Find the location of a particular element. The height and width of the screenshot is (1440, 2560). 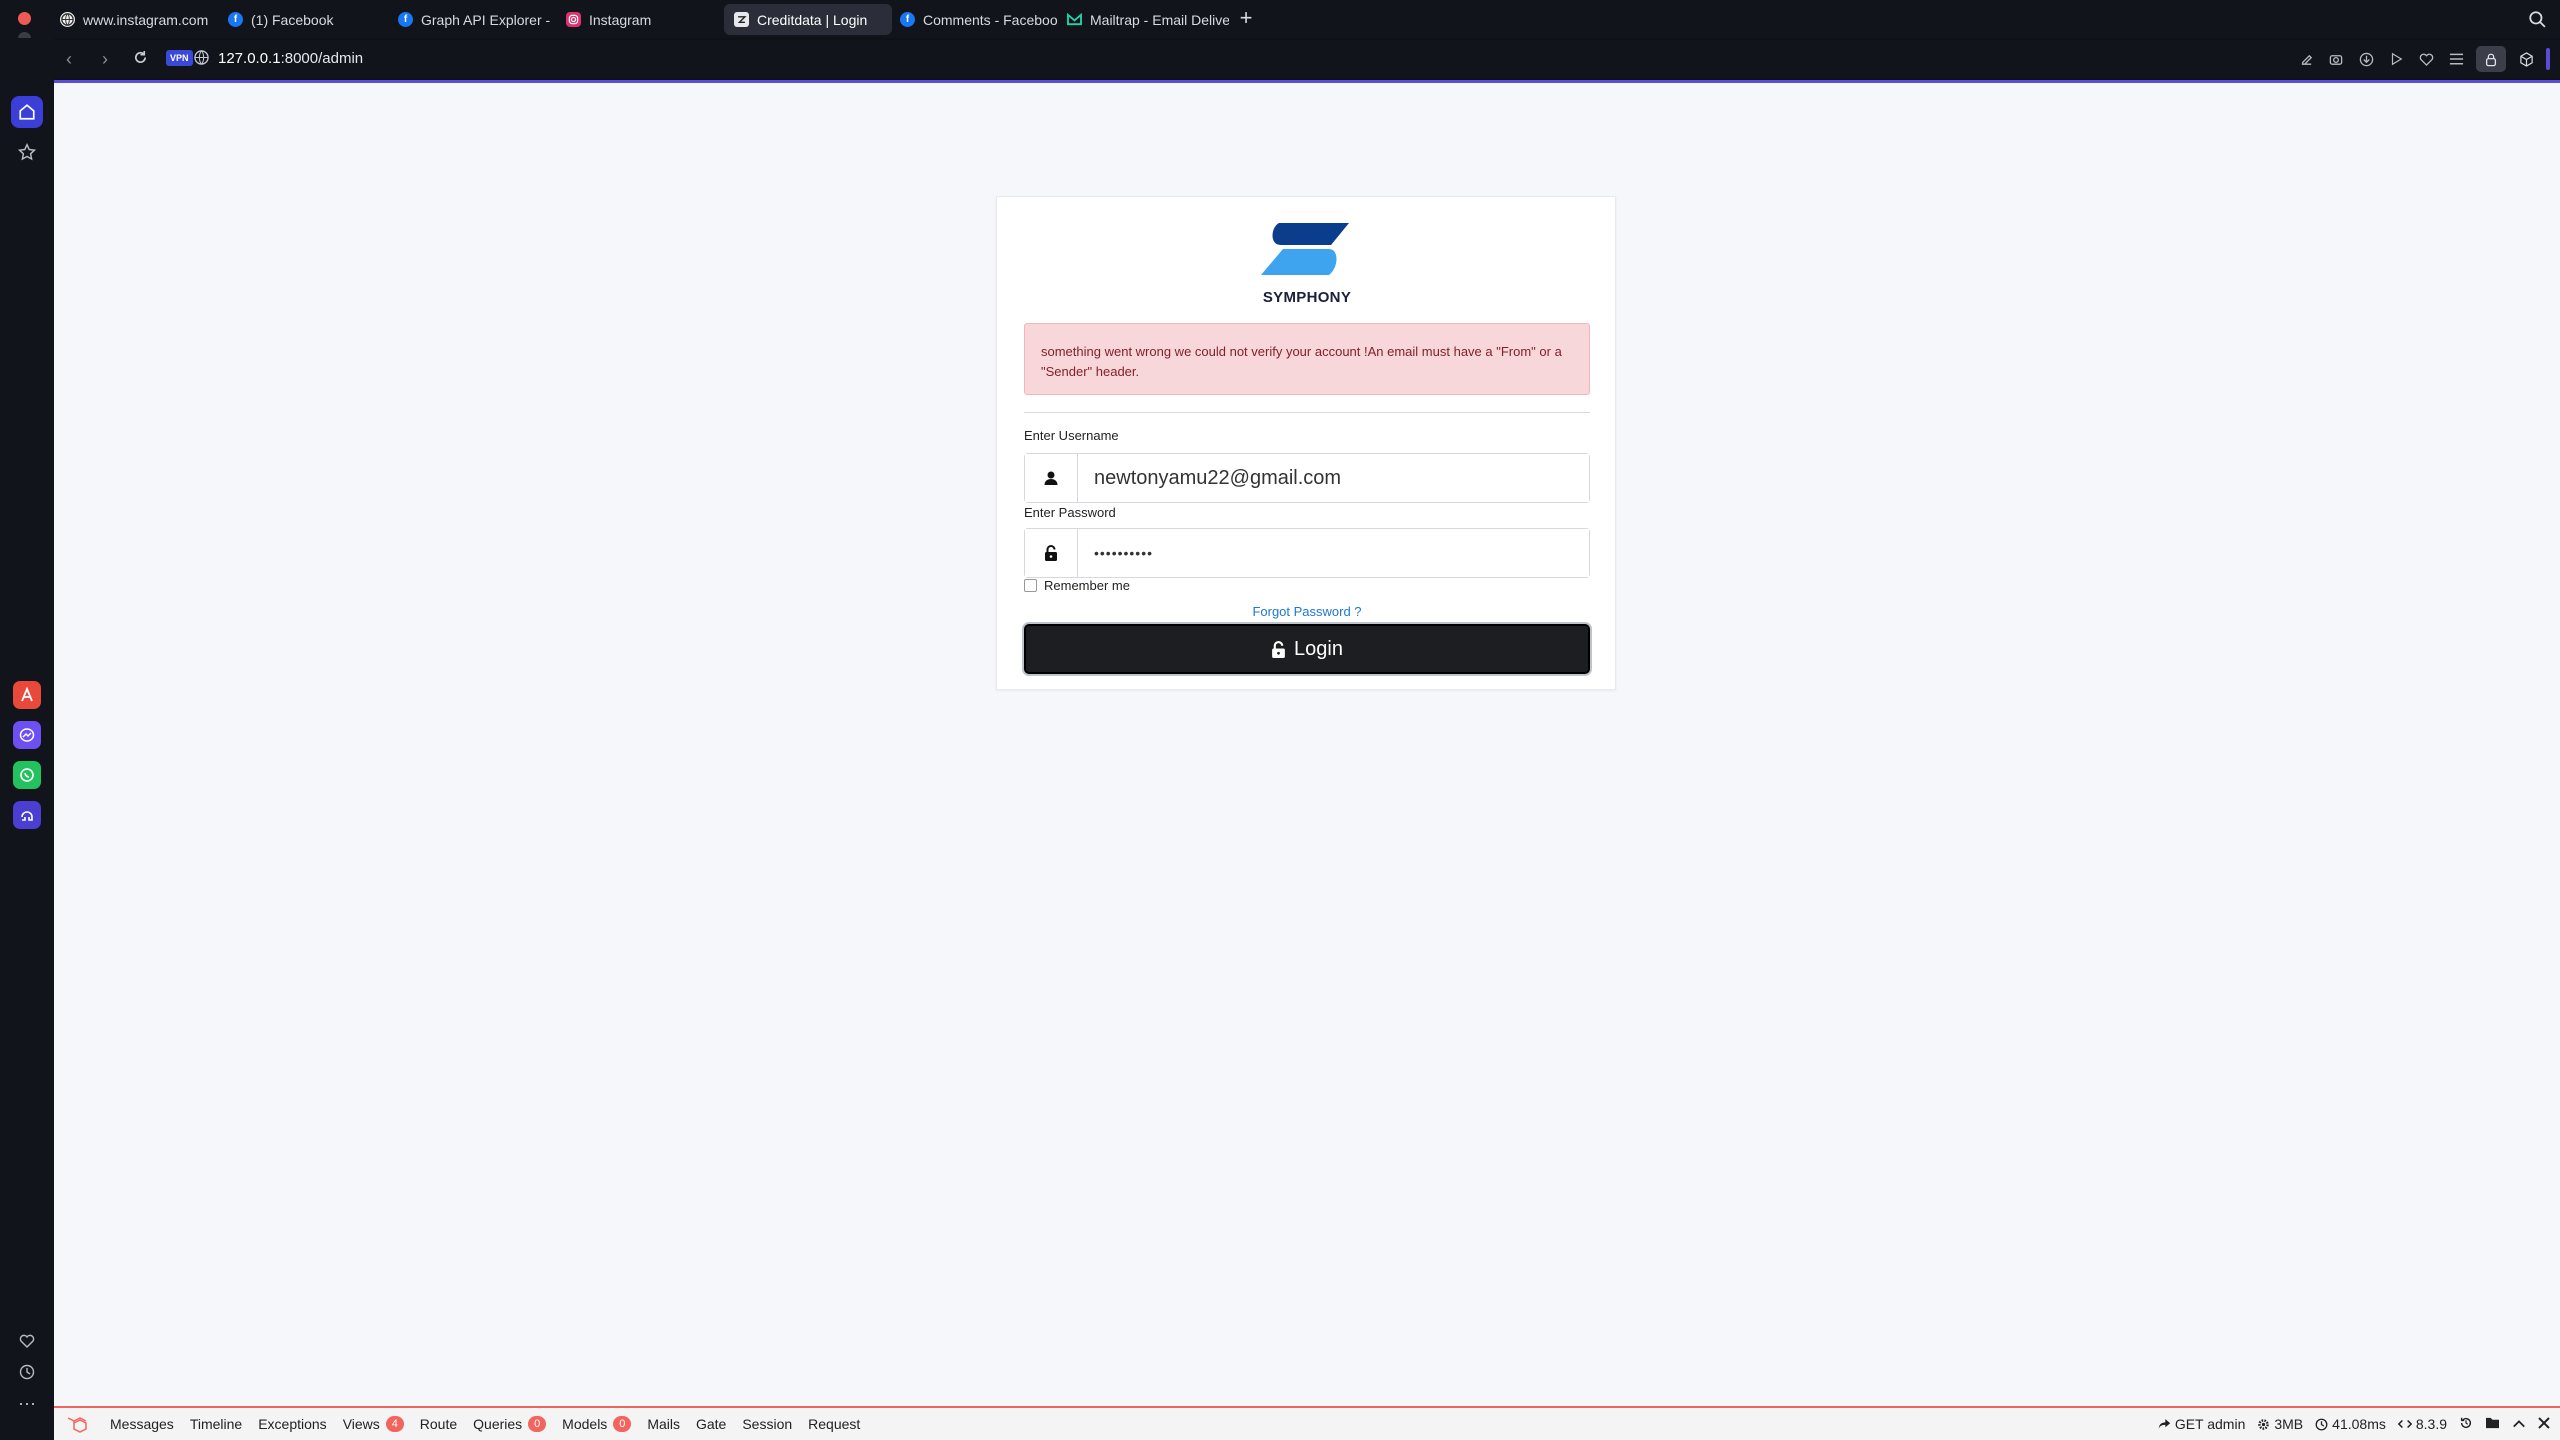

debugbar-stats: GET admin 3MB 41.08ms 8.3.9 is located at coordinates (2359, 1424).